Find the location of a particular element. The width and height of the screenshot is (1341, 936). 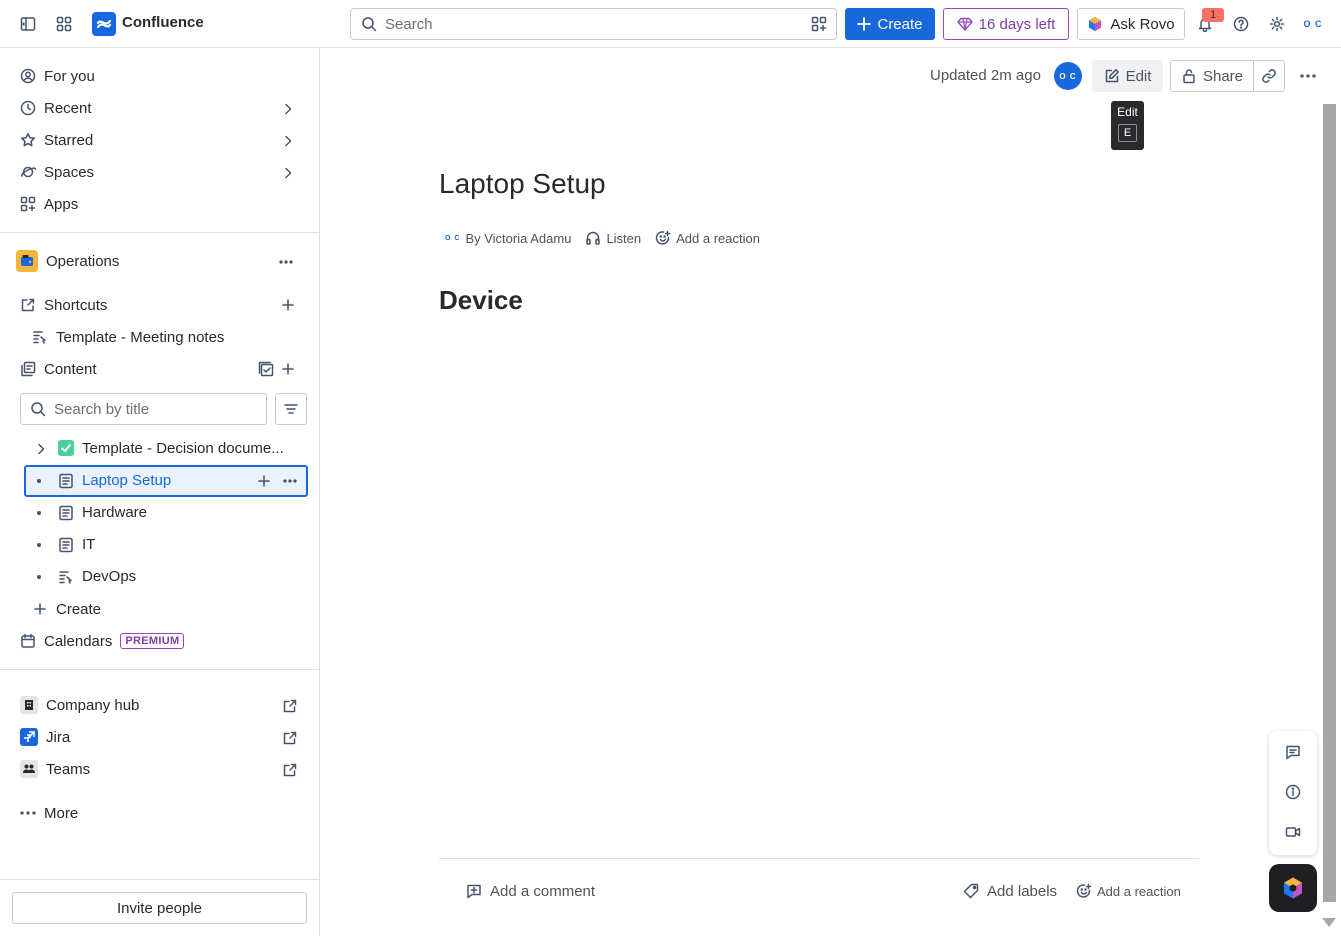

link-label: Teams is located at coordinates (68, 769).